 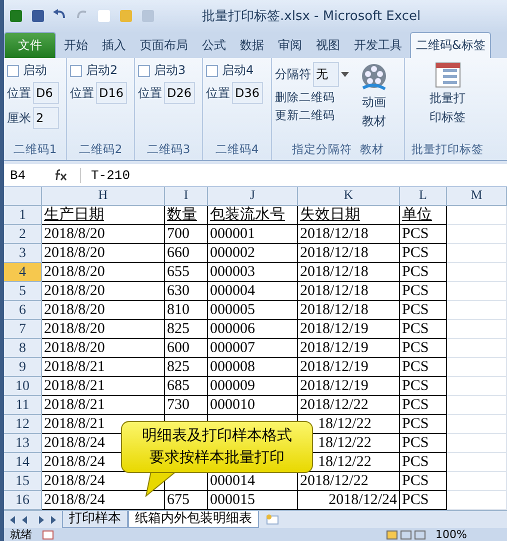 What do you see at coordinates (38, 16) in the screenshot?
I see `save-icon` at bounding box center [38, 16].